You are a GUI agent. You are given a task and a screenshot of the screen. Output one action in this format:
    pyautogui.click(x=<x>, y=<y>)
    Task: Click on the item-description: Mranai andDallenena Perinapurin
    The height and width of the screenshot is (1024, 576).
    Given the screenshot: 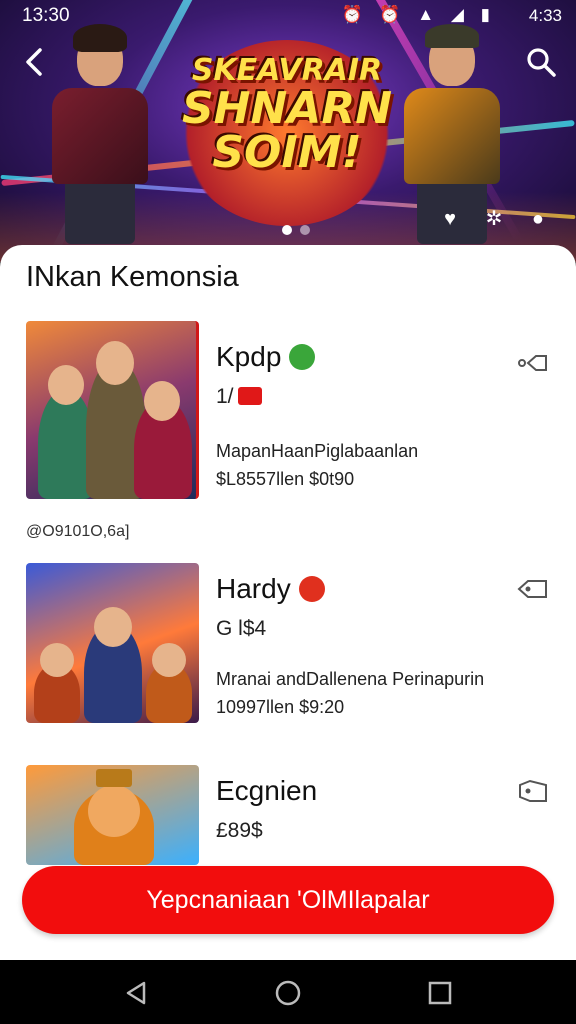 What is the action you would take?
    pyautogui.click(x=350, y=679)
    